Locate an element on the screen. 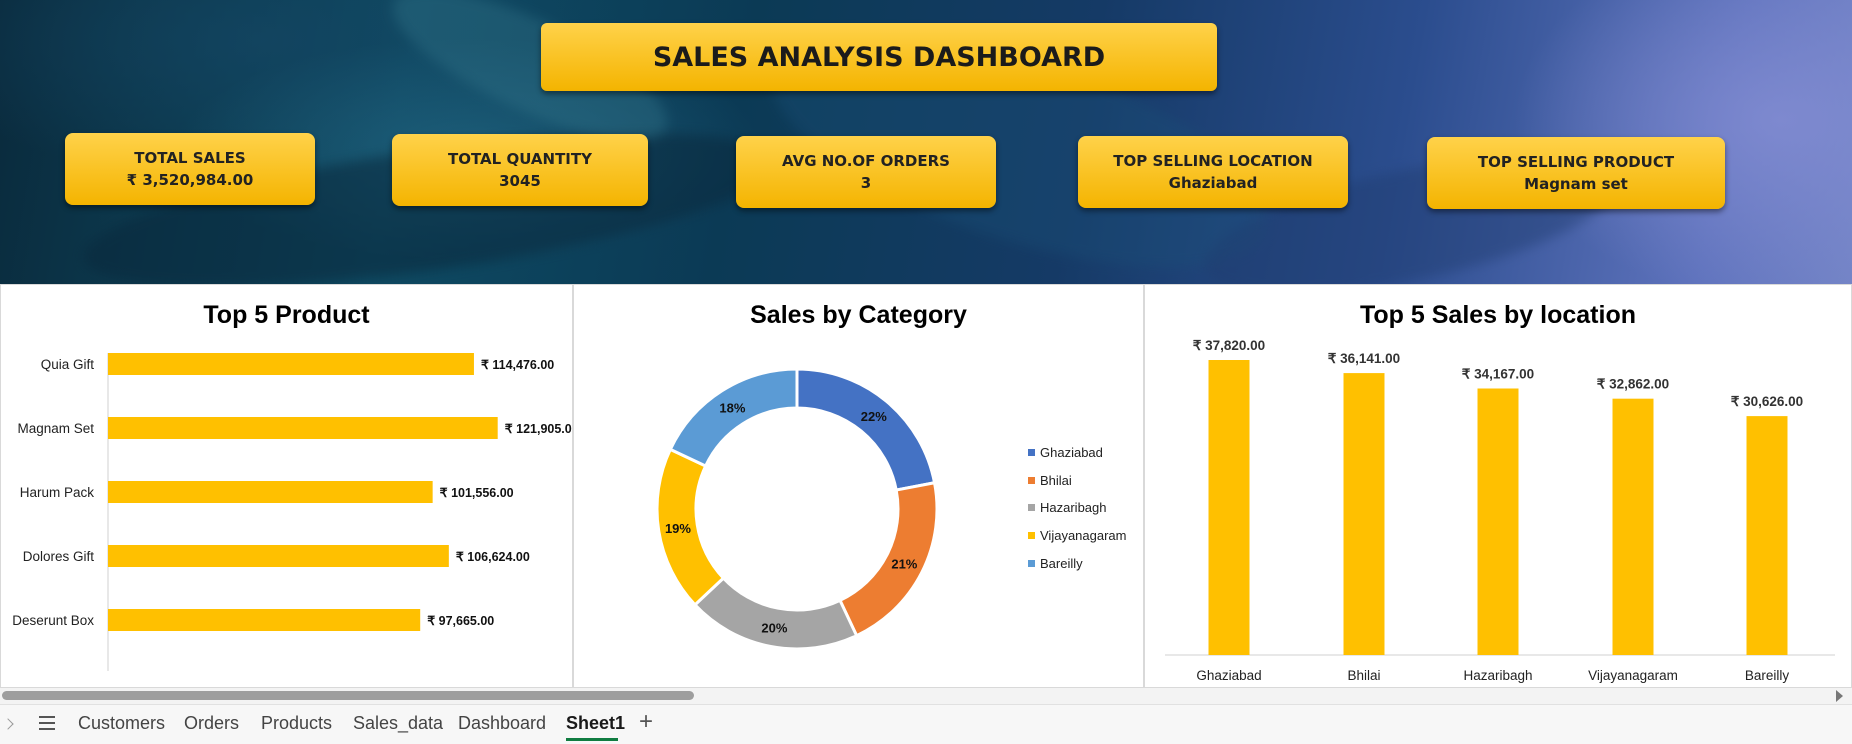 Image resolution: width=1852 pixels, height=744 pixels. kpi-value: 3 is located at coordinates (866, 183).